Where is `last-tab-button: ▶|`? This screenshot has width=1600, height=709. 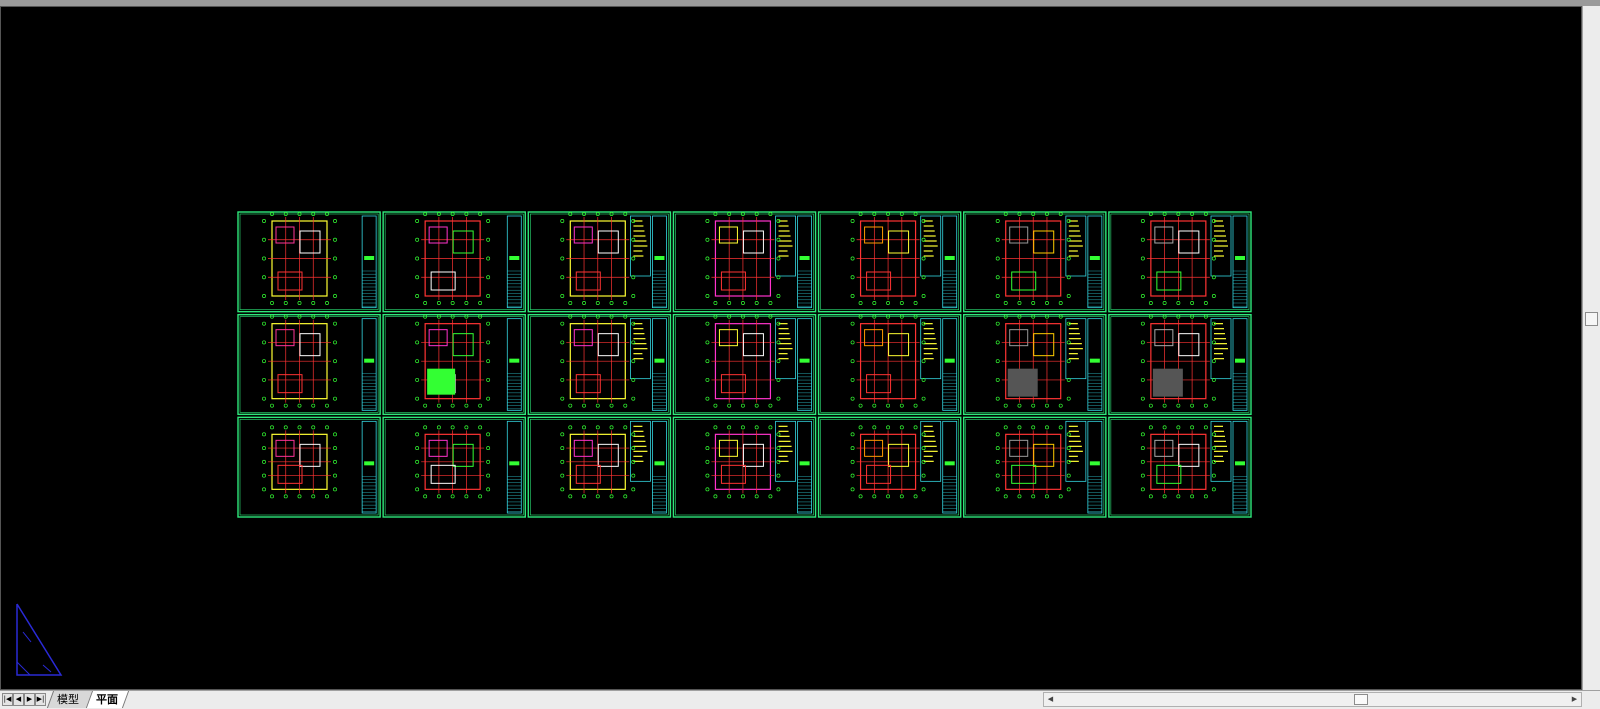 last-tab-button: ▶| is located at coordinates (40, 699).